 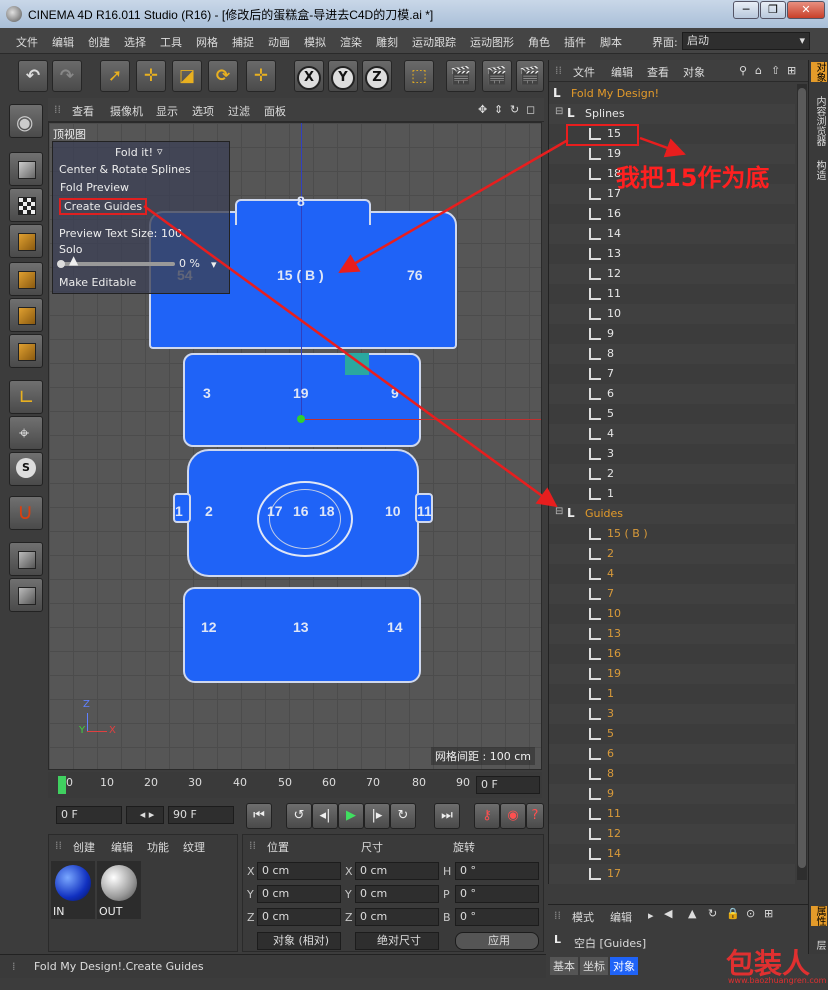 What do you see at coordinates (26, 513) in the screenshot?
I see `snap-button: ∪` at bounding box center [26, 513].